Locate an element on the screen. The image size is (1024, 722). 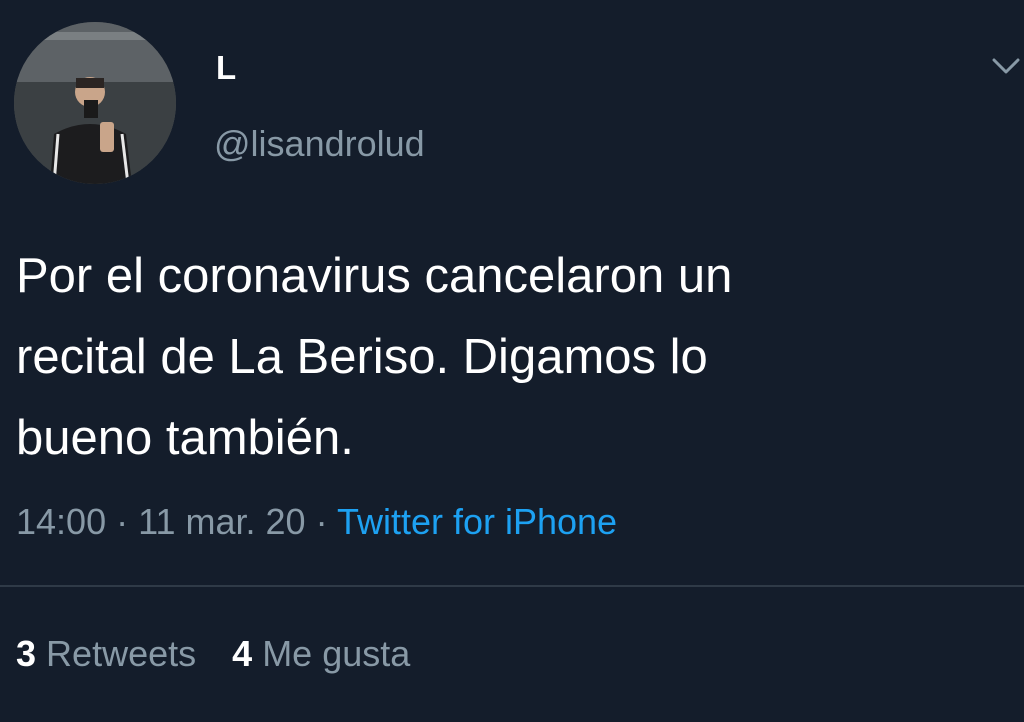
user-handle: @lisandrolud is located at coordinates (319, 144).